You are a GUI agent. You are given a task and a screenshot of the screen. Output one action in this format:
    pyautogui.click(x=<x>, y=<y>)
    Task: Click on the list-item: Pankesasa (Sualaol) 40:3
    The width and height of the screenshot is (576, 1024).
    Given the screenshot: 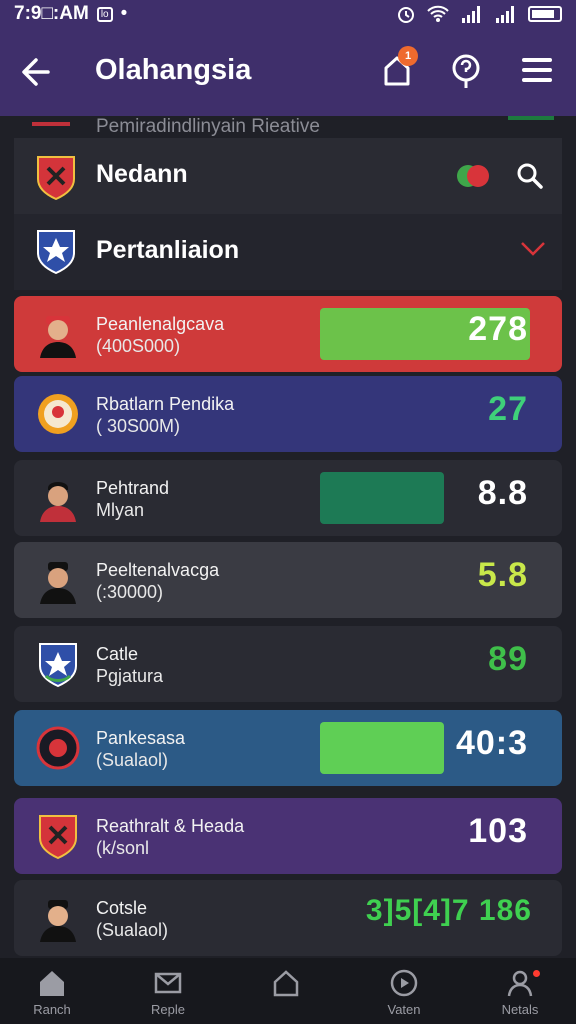 What is the action you would take?
    pyautogui.click(x=288, y=748)
    